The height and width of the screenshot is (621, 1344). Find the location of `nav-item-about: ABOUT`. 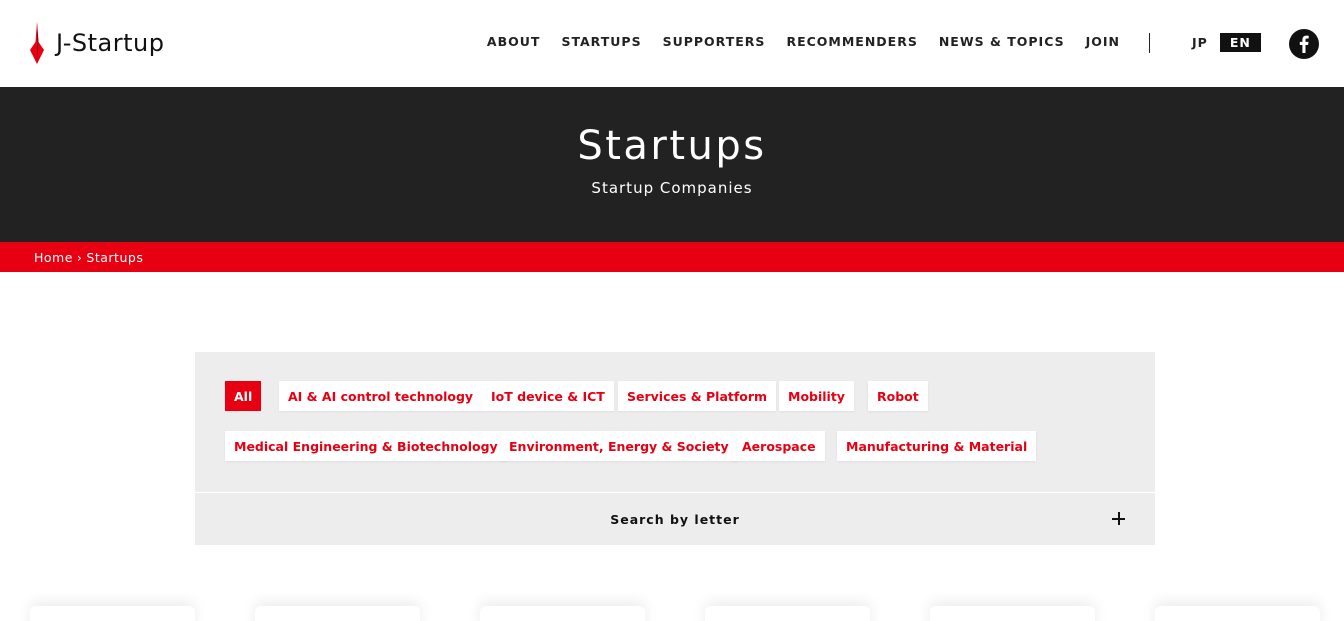

nav-item-about: ABOUT is located at coordinates (514, 42).